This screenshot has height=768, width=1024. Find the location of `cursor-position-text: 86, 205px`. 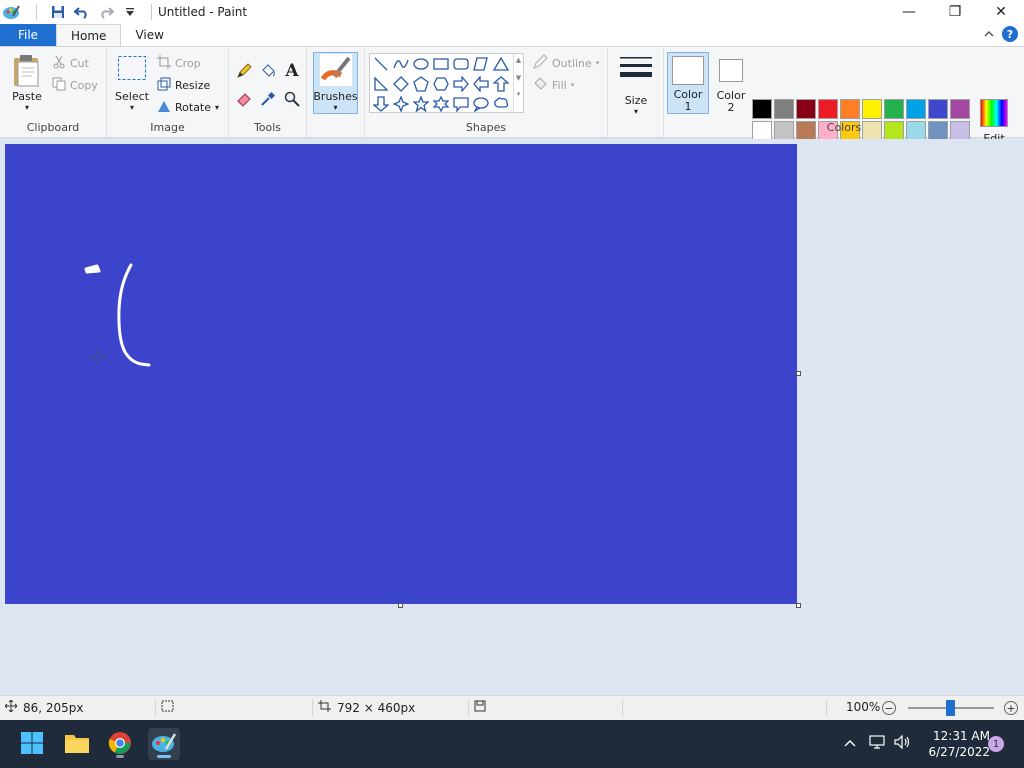

cursor-position-text: 86, 205px is located at coordinates (53, 707).